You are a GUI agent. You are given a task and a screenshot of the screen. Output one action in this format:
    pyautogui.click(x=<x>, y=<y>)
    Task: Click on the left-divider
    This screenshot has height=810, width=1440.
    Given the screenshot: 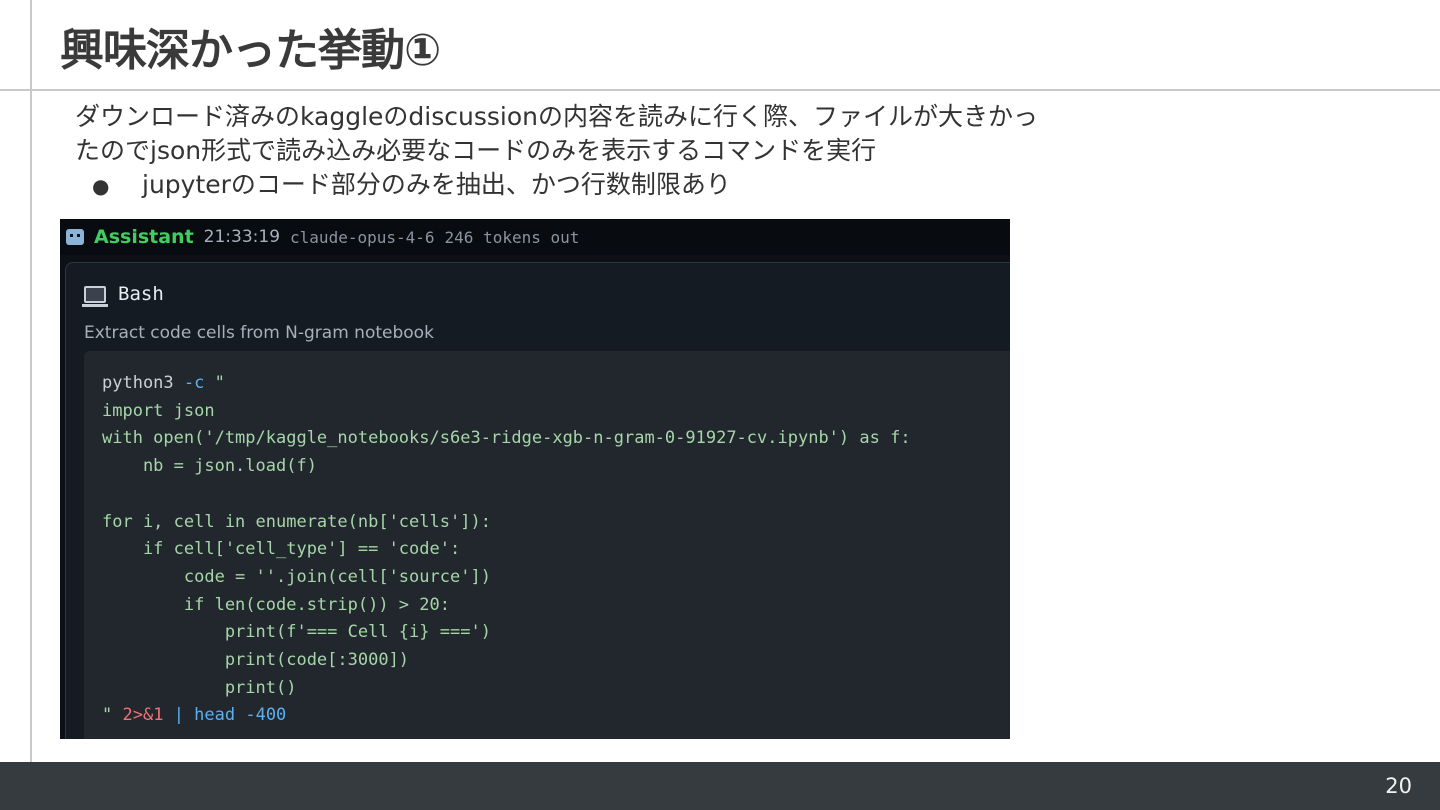 What is the action you would take?
    pyautogui.click(x=31, y=381)
    